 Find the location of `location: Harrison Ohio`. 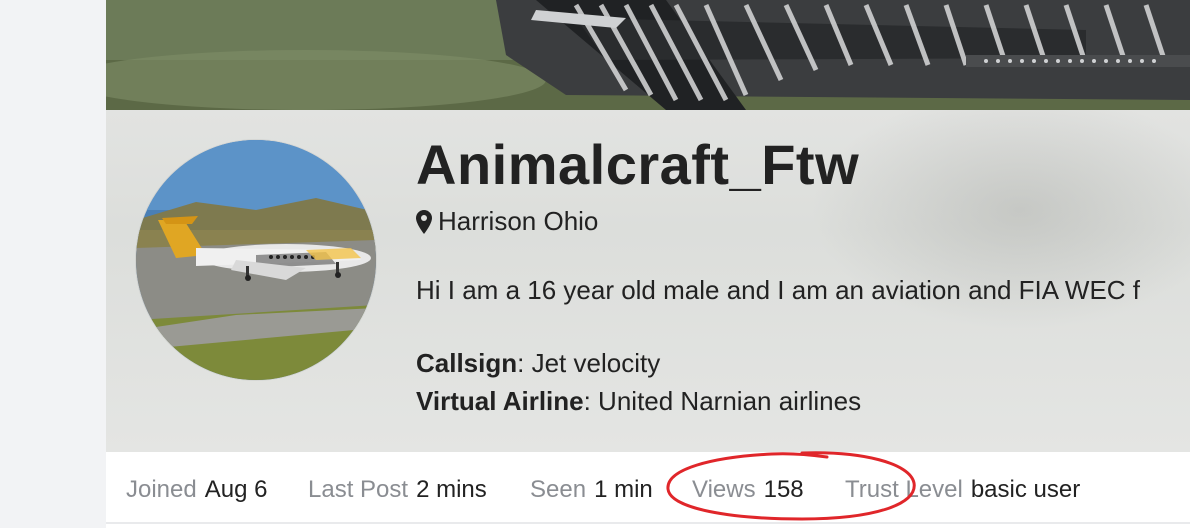

location: Harrison Ohio is located at coordinates (507, 221).